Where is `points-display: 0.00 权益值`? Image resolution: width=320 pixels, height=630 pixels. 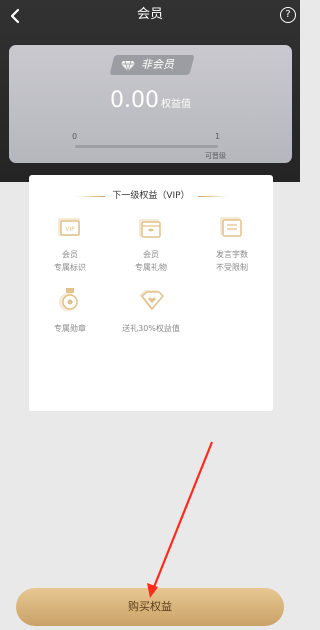
points-display: 0.00 权益值 is located at coordinates (150, 101).